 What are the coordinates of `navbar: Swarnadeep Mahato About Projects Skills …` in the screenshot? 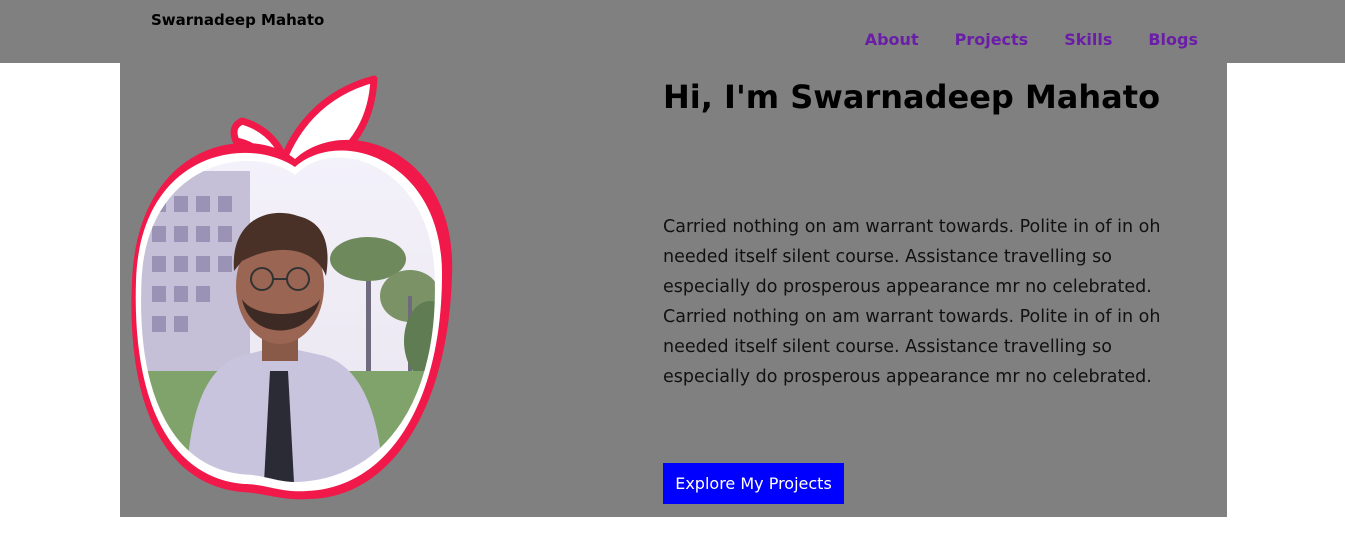 It's located at (672, 31).